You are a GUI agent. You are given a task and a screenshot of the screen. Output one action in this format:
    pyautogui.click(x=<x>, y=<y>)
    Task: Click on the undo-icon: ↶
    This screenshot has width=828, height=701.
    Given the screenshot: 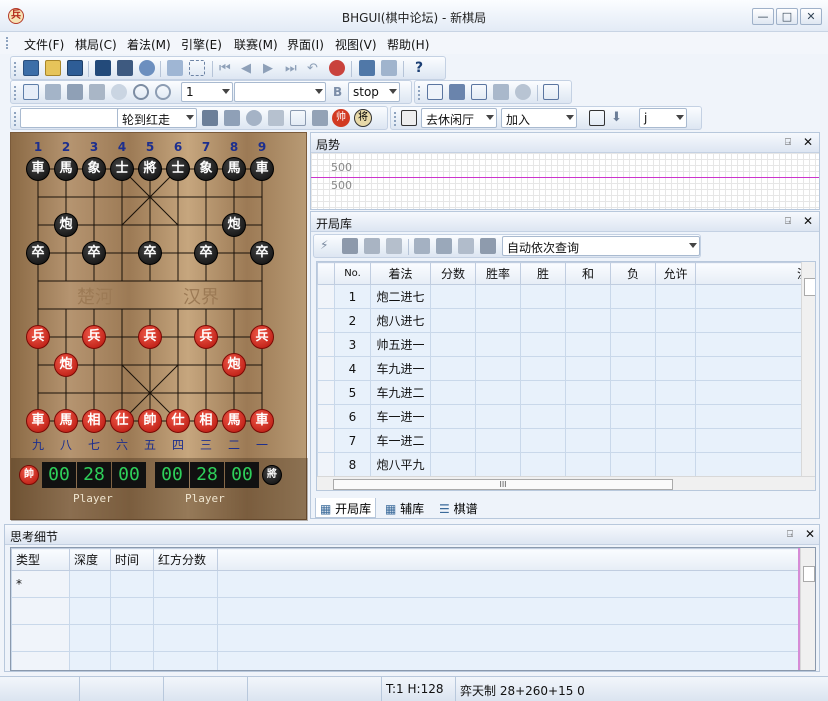 What is the action you would take?
    pyautogui.click(x=312, y=68)
    